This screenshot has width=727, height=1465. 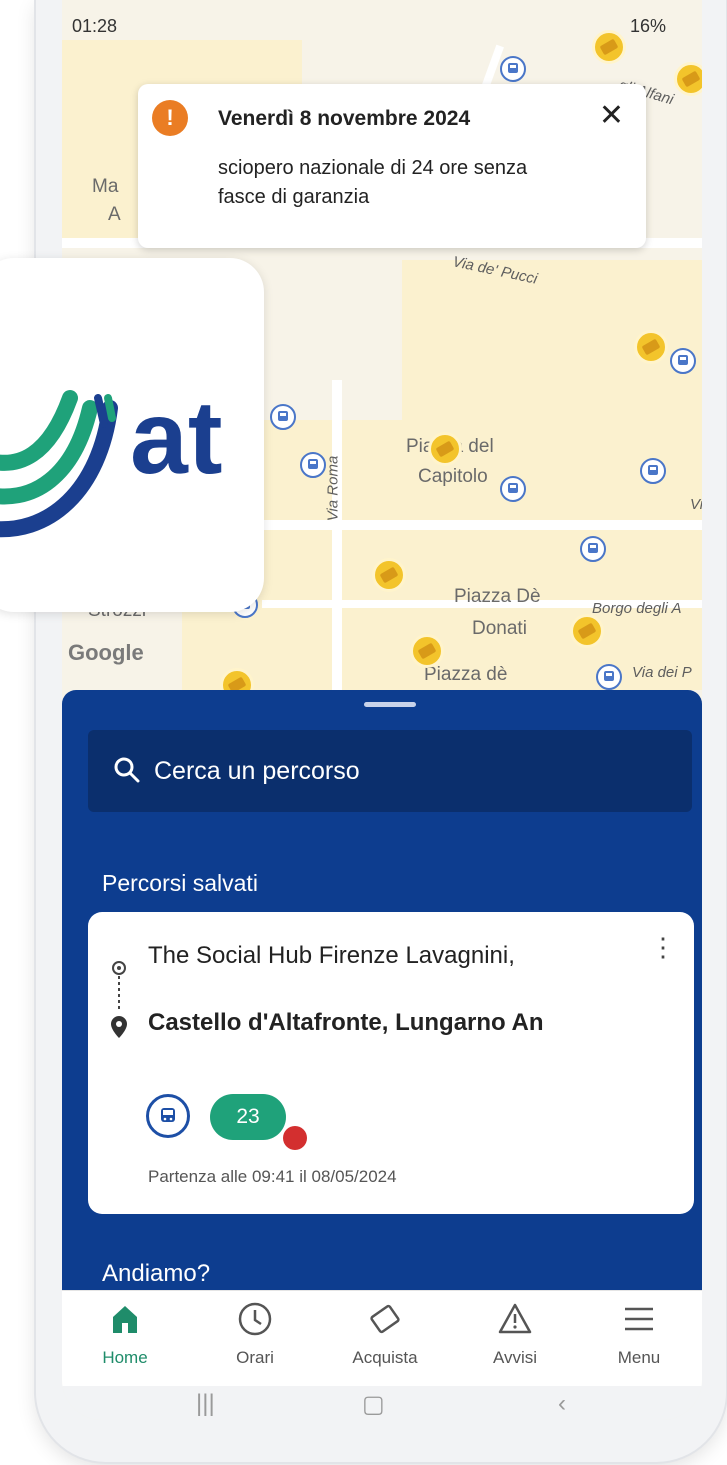 I want to click on nav-home: Home, so click(x=125, y=1334).